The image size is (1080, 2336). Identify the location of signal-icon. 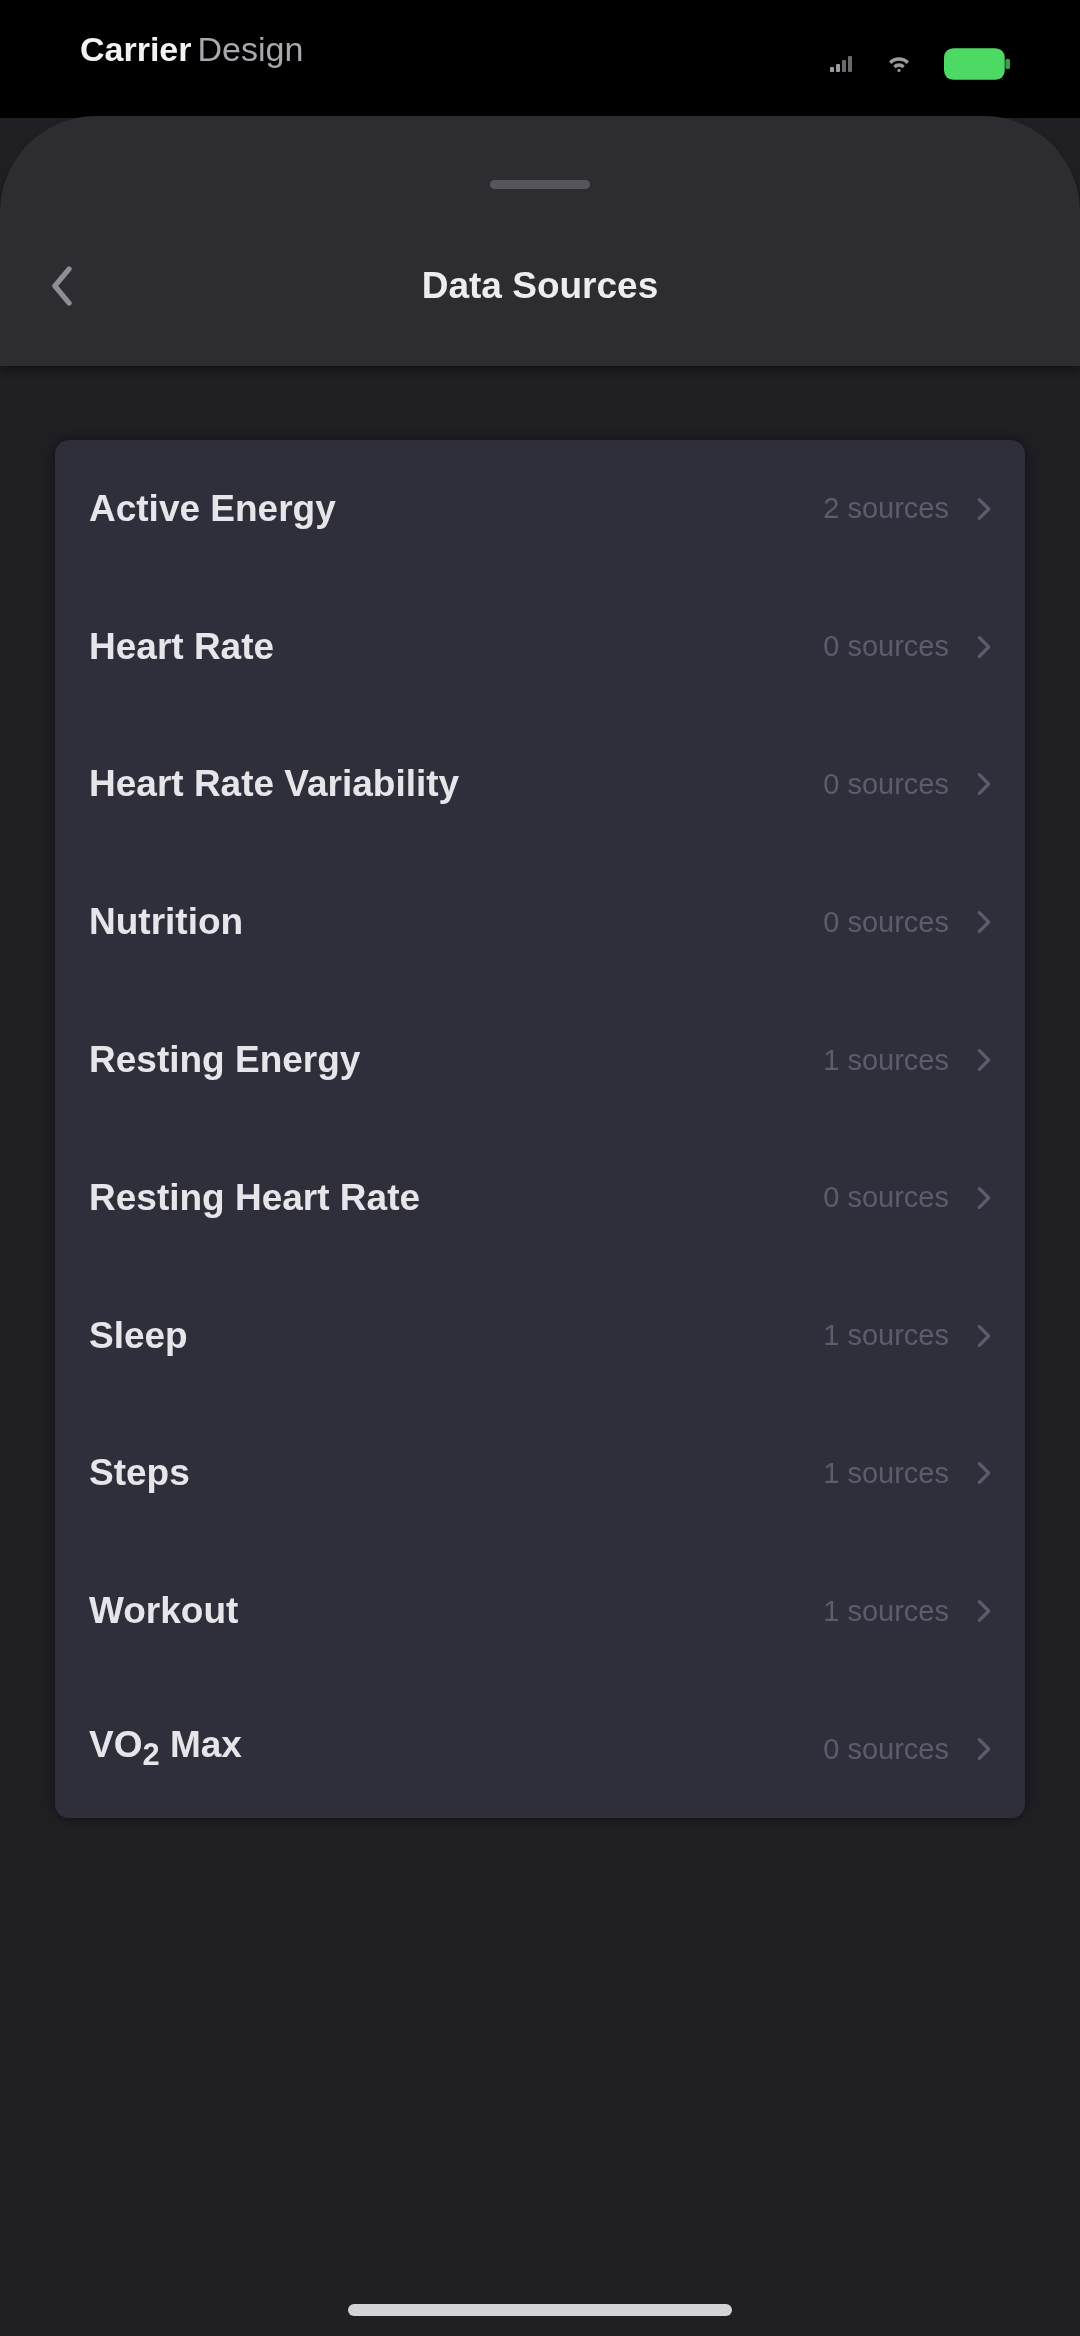
(842, 64).